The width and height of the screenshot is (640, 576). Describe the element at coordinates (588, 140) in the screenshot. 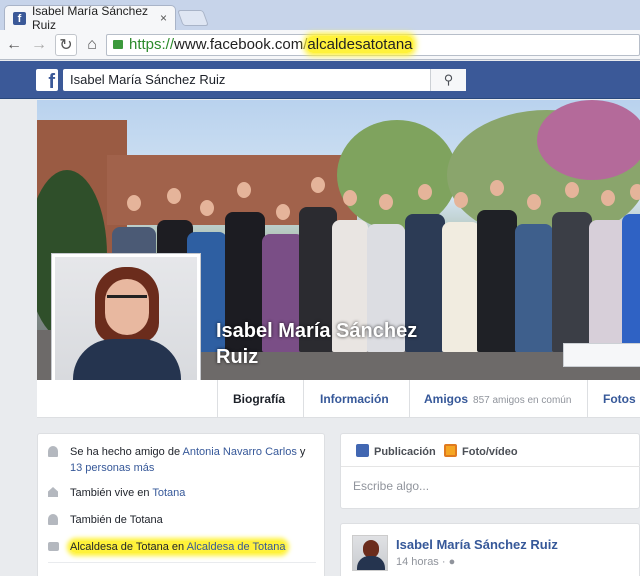

I see `tree-shape` at that location.